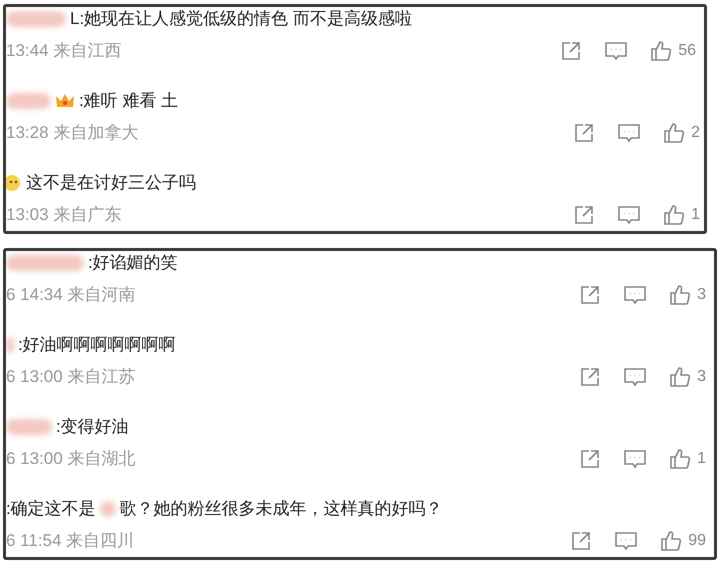  I want to click on comment-time: 6 13:00 来自湖北, so click(71, 459).